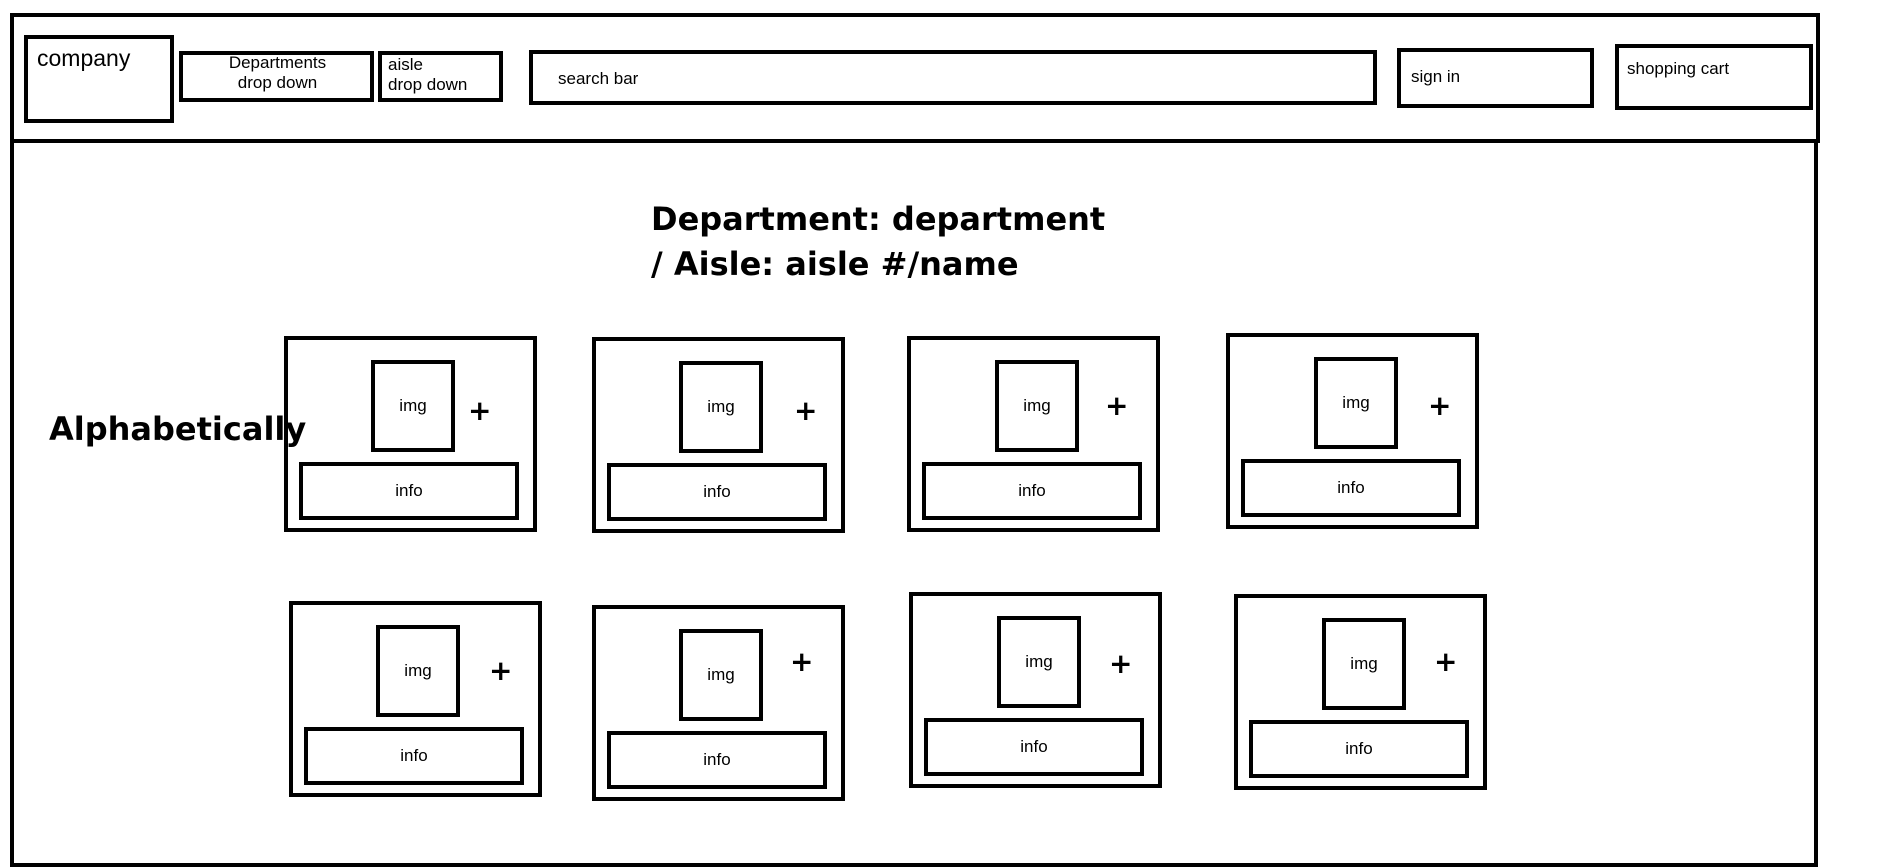 The height and width of the screenshot is (867, 1896). What do you see at coordinates (878, 219) in the screenshot?
I see `page-title-department: Department: department` at bounding box center [878, 219].